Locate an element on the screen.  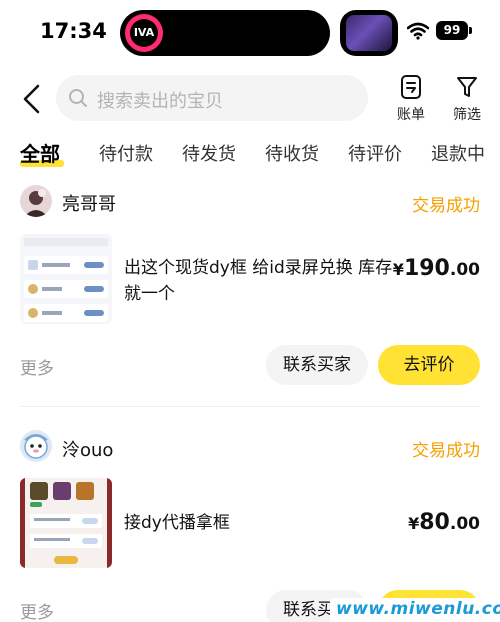
bill-button: 账单 is located at coordinates (411, 99).